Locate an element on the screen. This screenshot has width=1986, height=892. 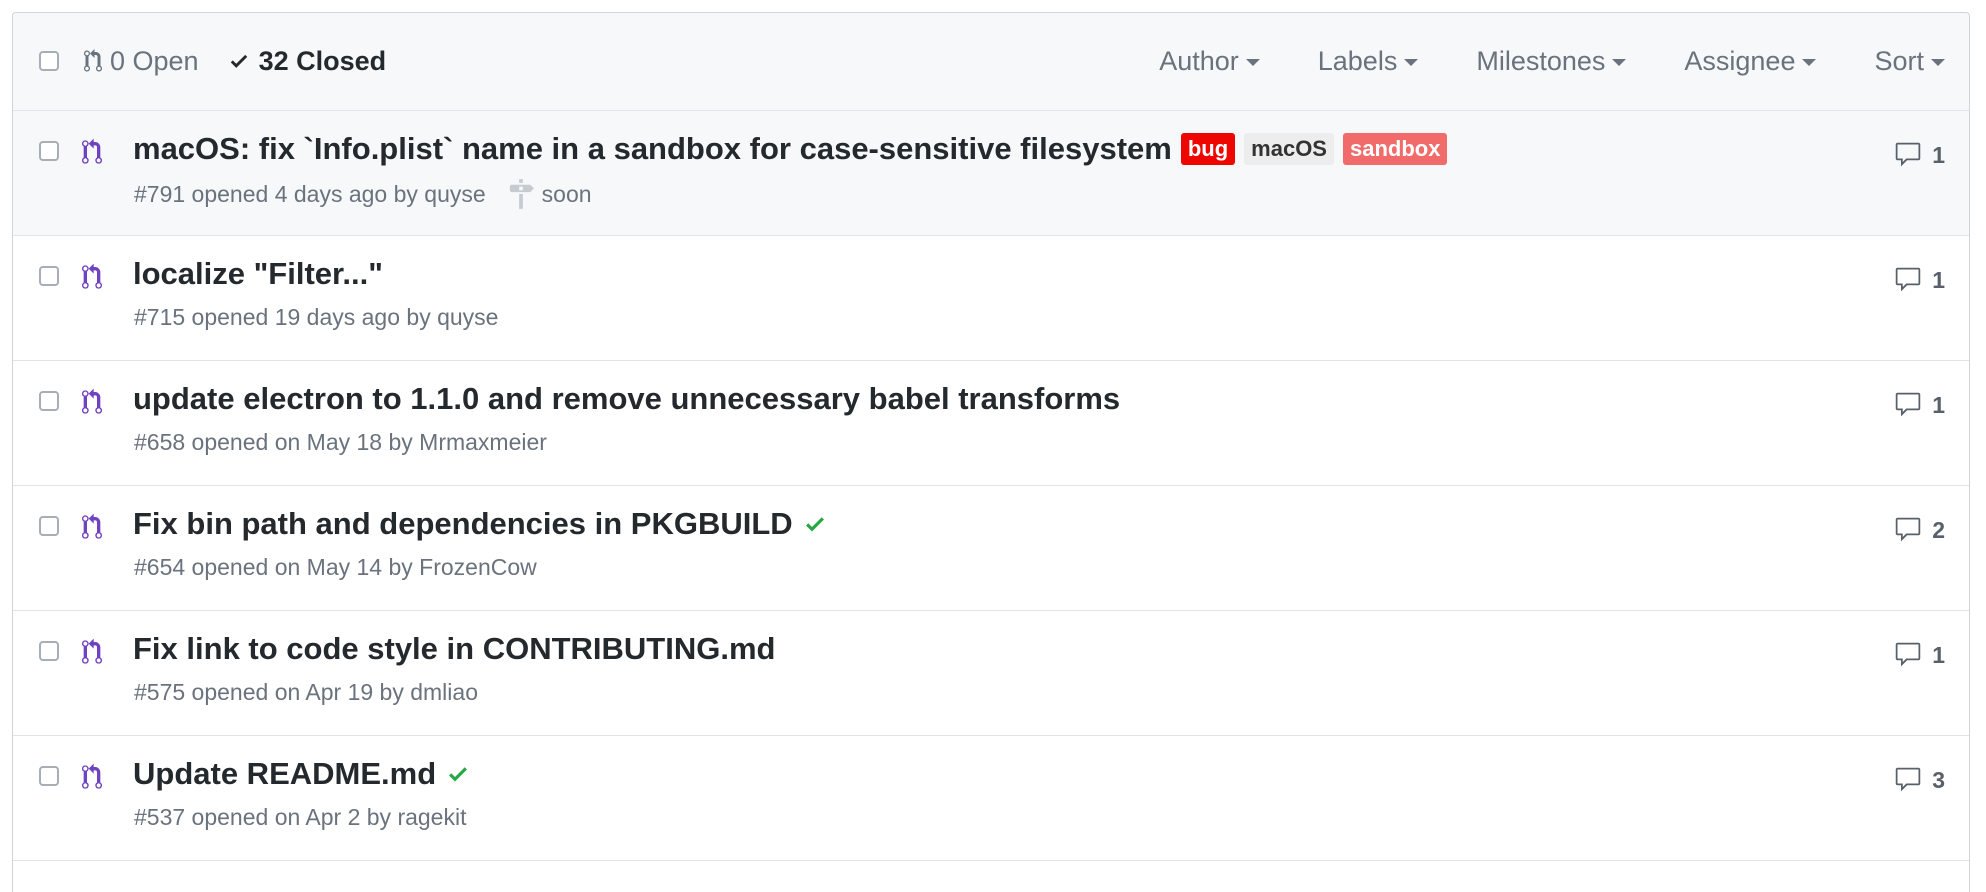
meta-text: #575 opened on Apr 19 by dmliao is located at coordinates (306, 692).